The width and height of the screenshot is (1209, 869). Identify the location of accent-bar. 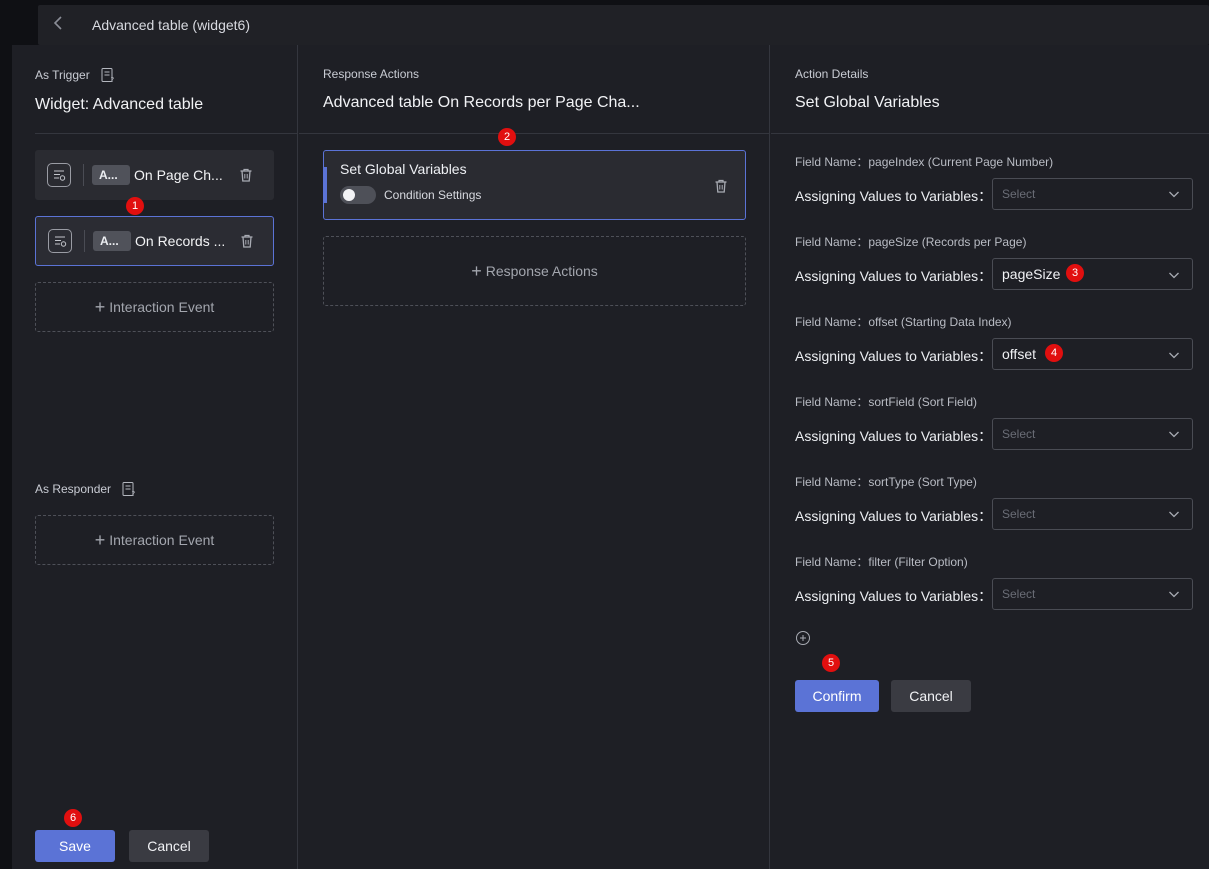
(325, 185).